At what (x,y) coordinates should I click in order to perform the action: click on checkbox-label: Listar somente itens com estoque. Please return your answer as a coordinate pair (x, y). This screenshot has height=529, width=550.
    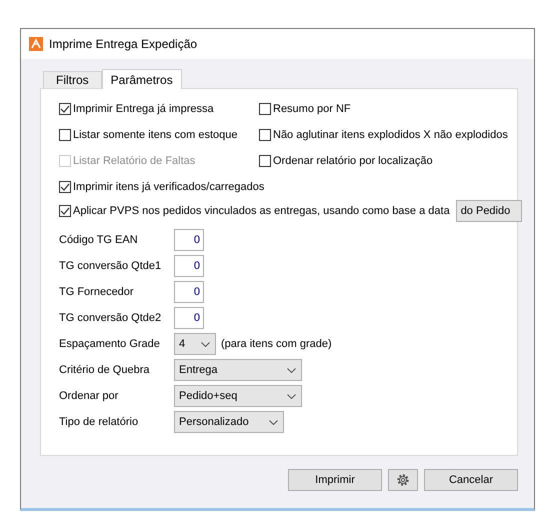
    Looking at the image, I should click on (155, 135).